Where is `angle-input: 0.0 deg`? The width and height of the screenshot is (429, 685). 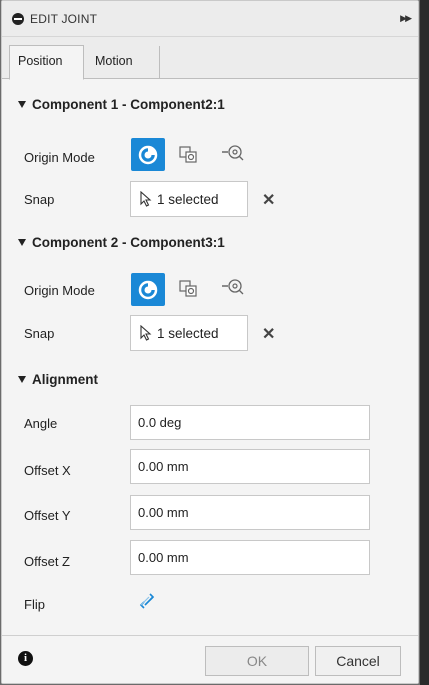
angle-input: 0.0 deg is located at coordinates (250, 422).